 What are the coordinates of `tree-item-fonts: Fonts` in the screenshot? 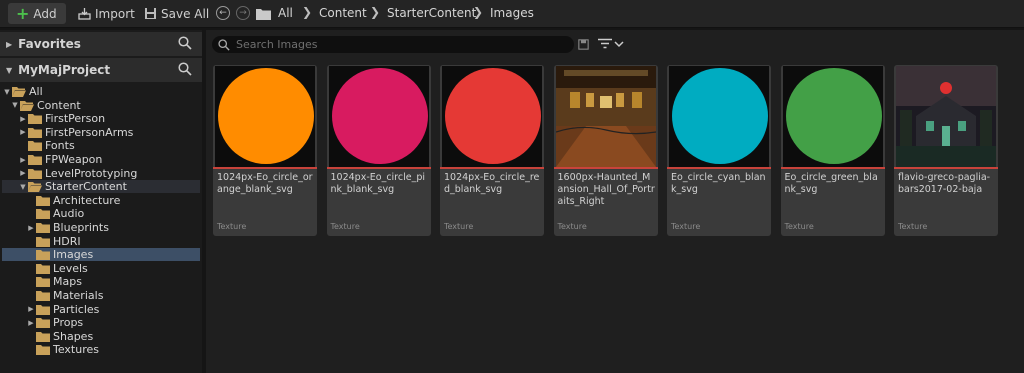 It's located at (101, 145).